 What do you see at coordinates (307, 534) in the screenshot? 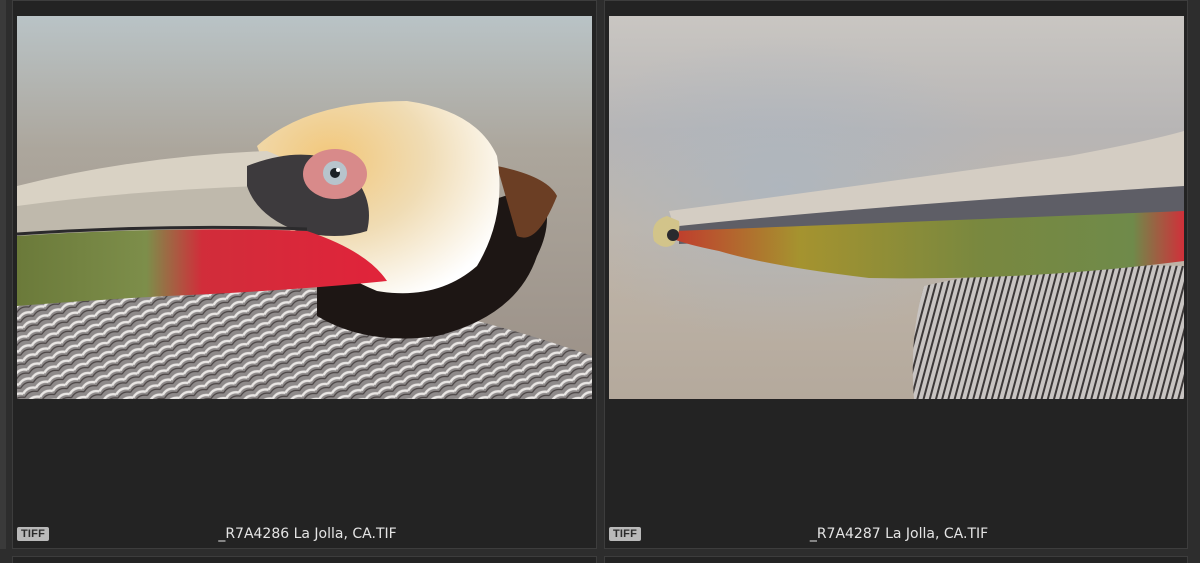
I see `filename-label: _R7A4286 La Jolla, CA.TIF` at bounding box center [307, 534].